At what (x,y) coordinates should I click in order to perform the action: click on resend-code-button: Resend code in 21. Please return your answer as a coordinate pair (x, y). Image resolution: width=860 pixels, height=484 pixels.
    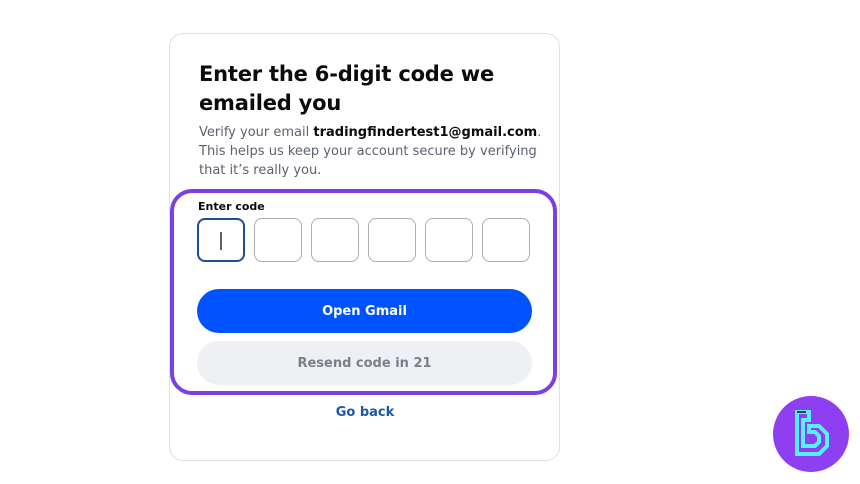
    Looking at the image, I should click on (364, 363).